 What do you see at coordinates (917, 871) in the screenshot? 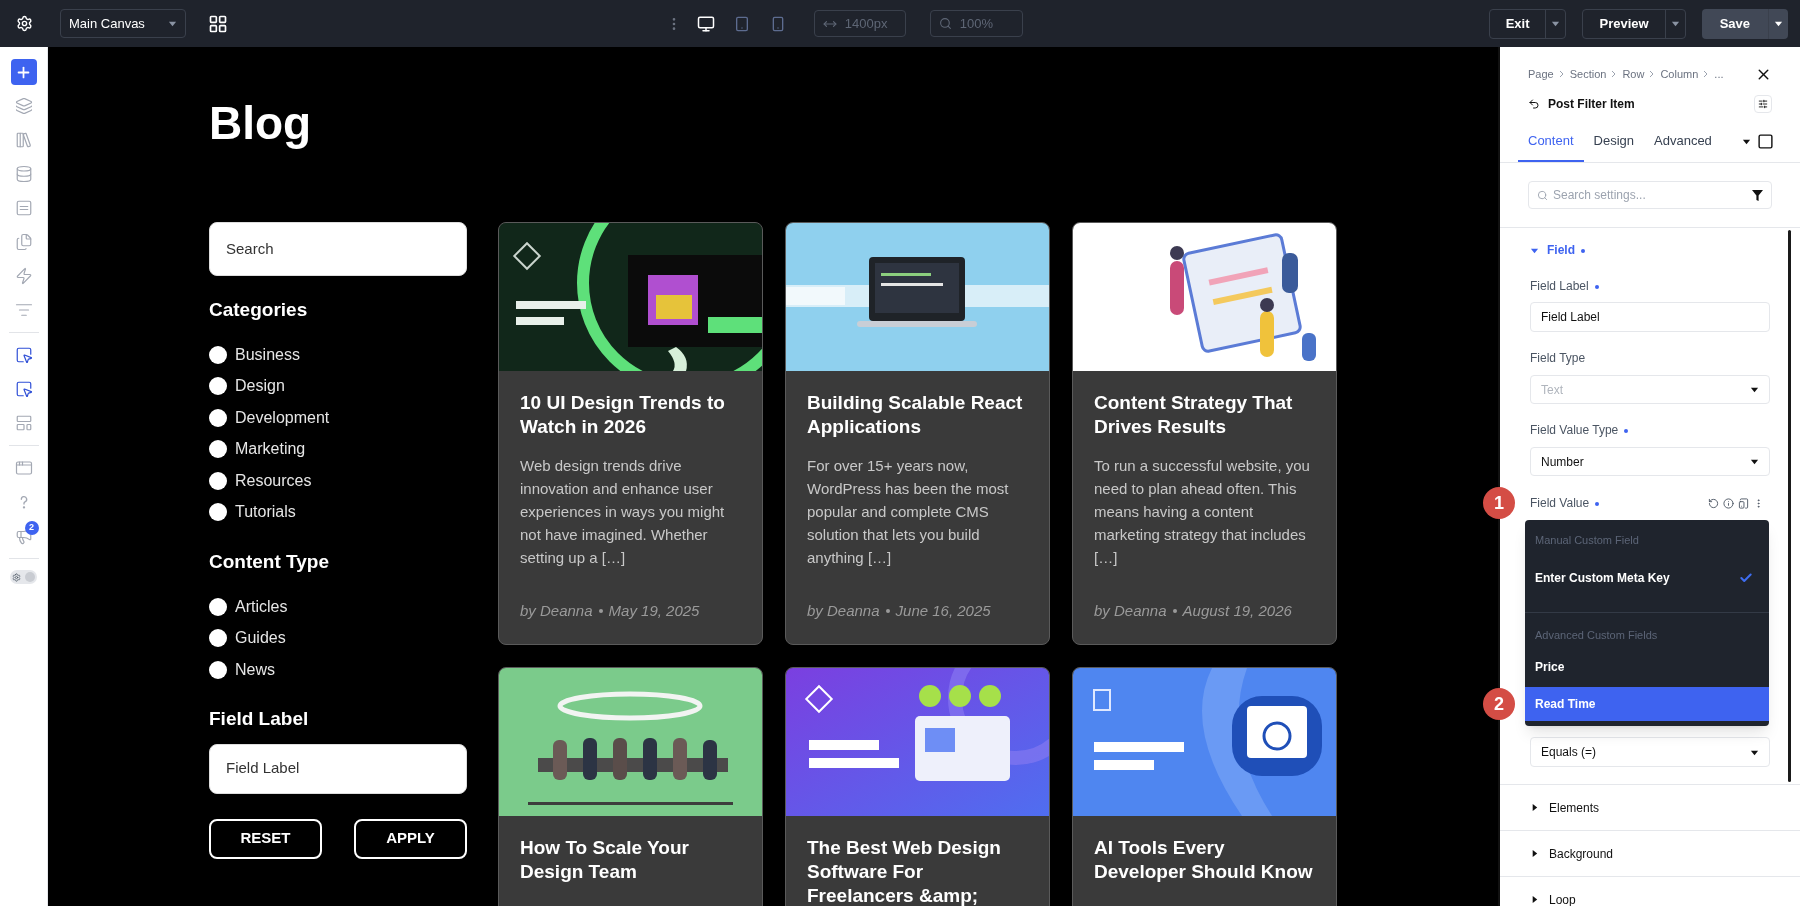
I see `post-title: The Best Web Design Software For Freelancers &amp;` at bounding box center [917, 871].